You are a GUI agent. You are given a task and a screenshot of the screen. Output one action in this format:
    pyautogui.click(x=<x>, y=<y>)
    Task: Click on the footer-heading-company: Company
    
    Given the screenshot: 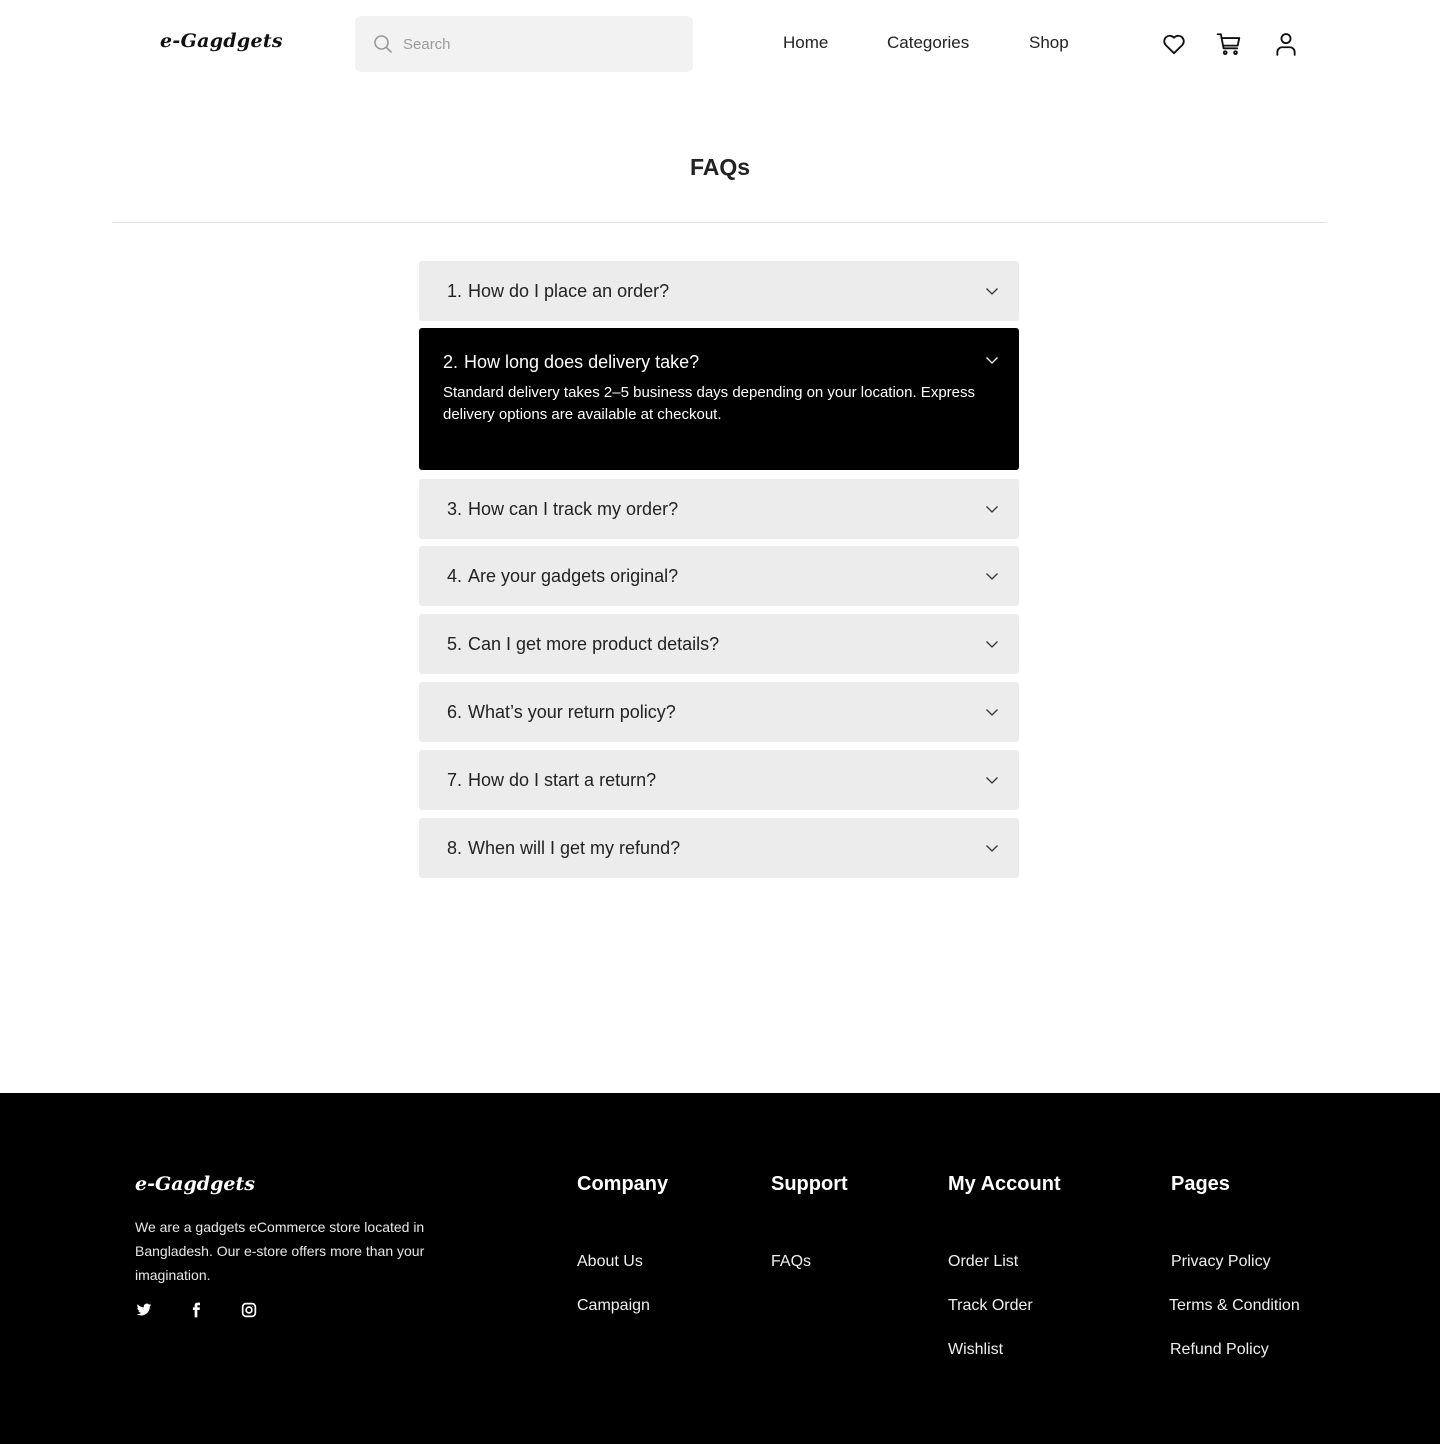 What is the action you would take?
    pyautogui.click(x=623, y=1184)
    